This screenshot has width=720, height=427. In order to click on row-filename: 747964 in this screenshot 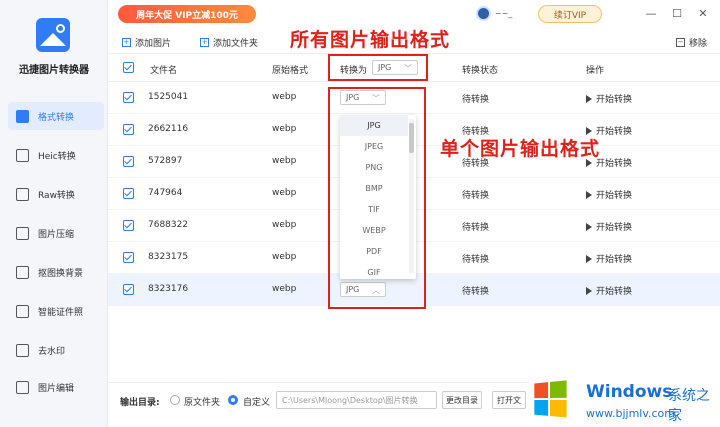, I will do `click(165, 193)`.